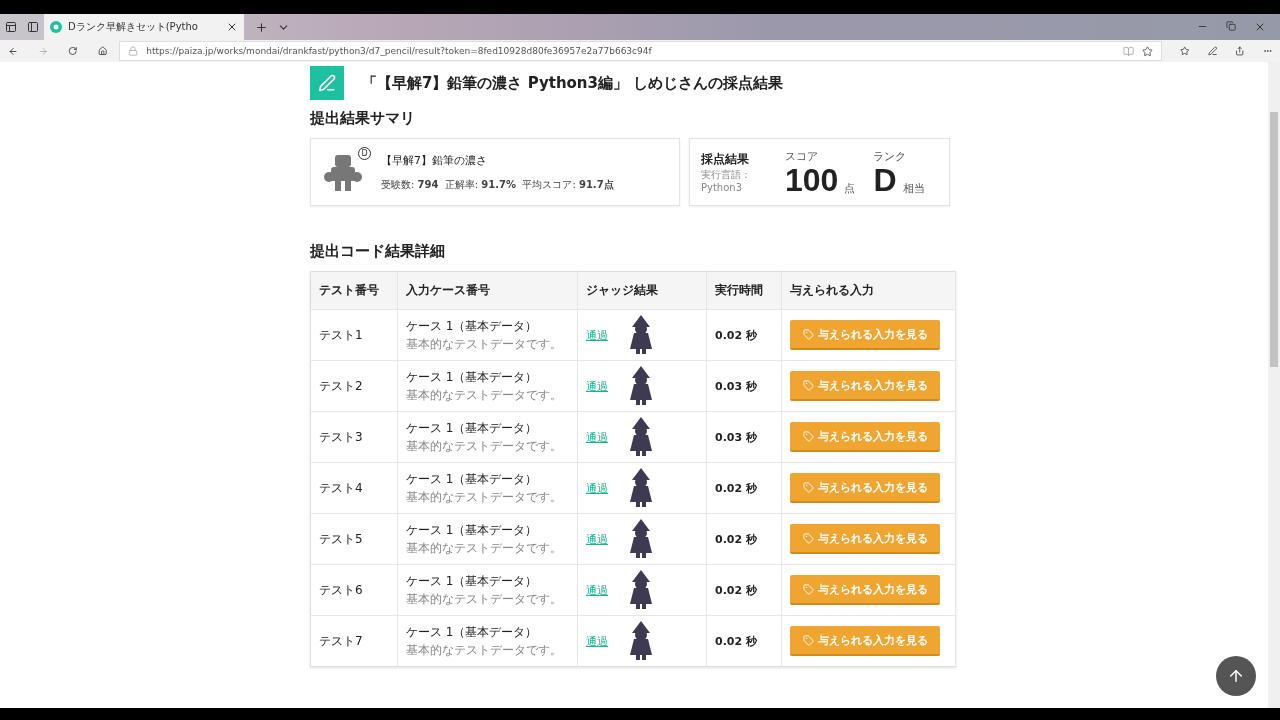 This screenshot has height=720, width=1280. Describe the element at coordinates (1231, 26) in the screenshot. I see `restore-icon` at that location.